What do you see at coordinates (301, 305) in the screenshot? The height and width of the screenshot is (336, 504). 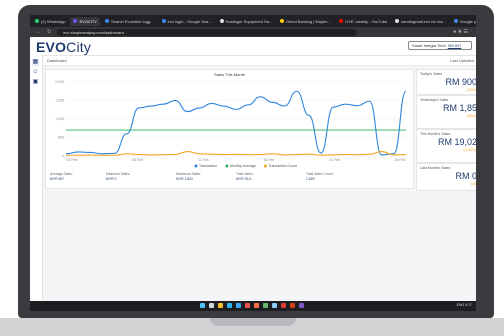 I see `app2-icon` at bounding box center [301, 305].